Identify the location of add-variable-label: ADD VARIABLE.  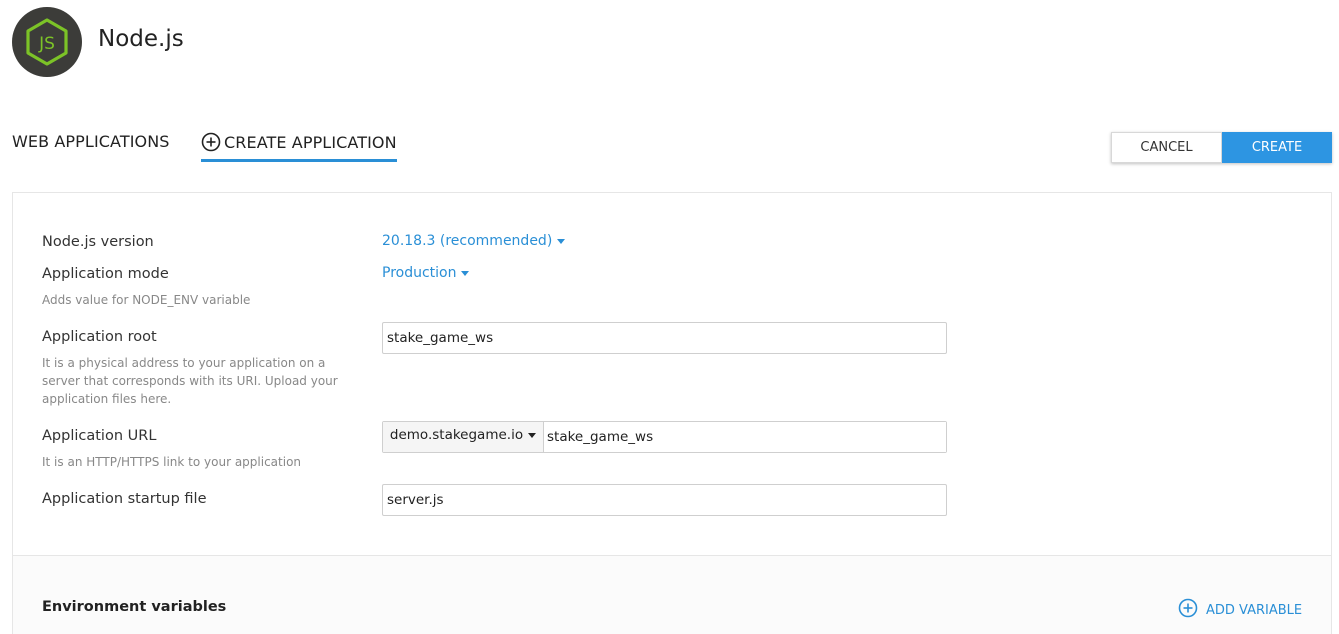
(1254, 610).